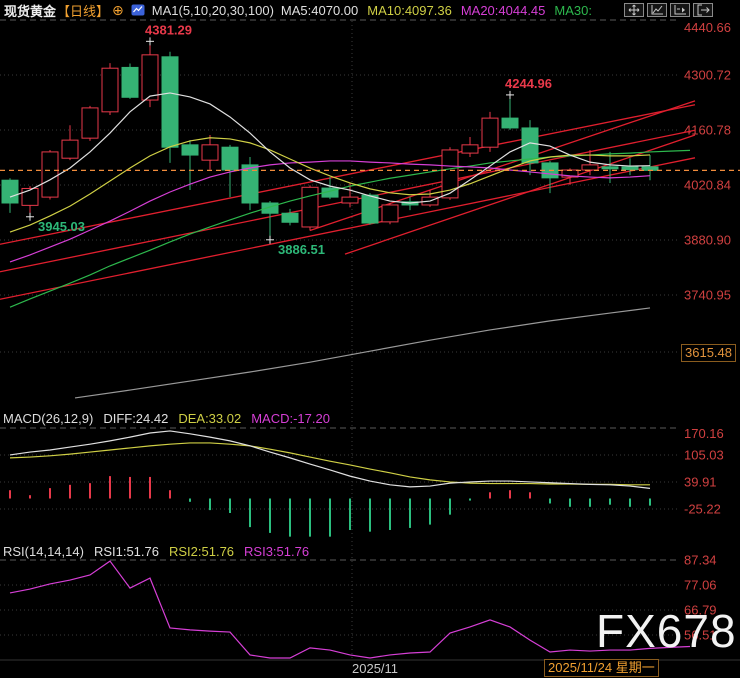  What do you see at coordinates (707, 27) in the screenshot?
I see `axis-tick-label: 4440.66` at bounding box center [707, 27].